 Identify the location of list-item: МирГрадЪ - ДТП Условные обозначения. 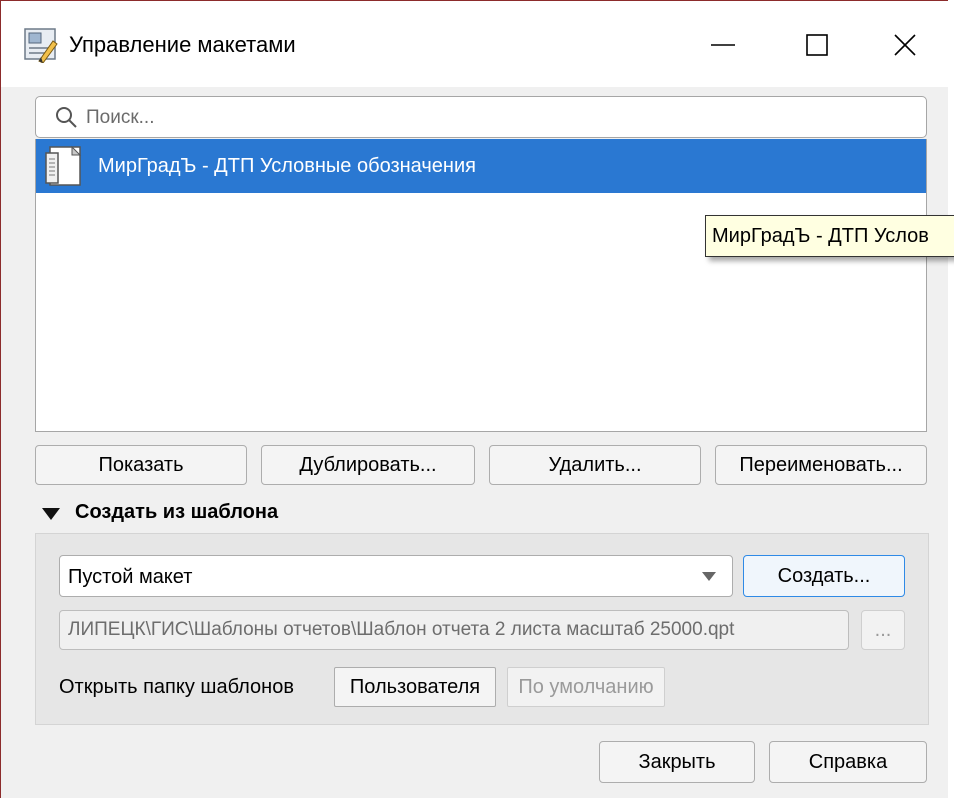
(481, 166).